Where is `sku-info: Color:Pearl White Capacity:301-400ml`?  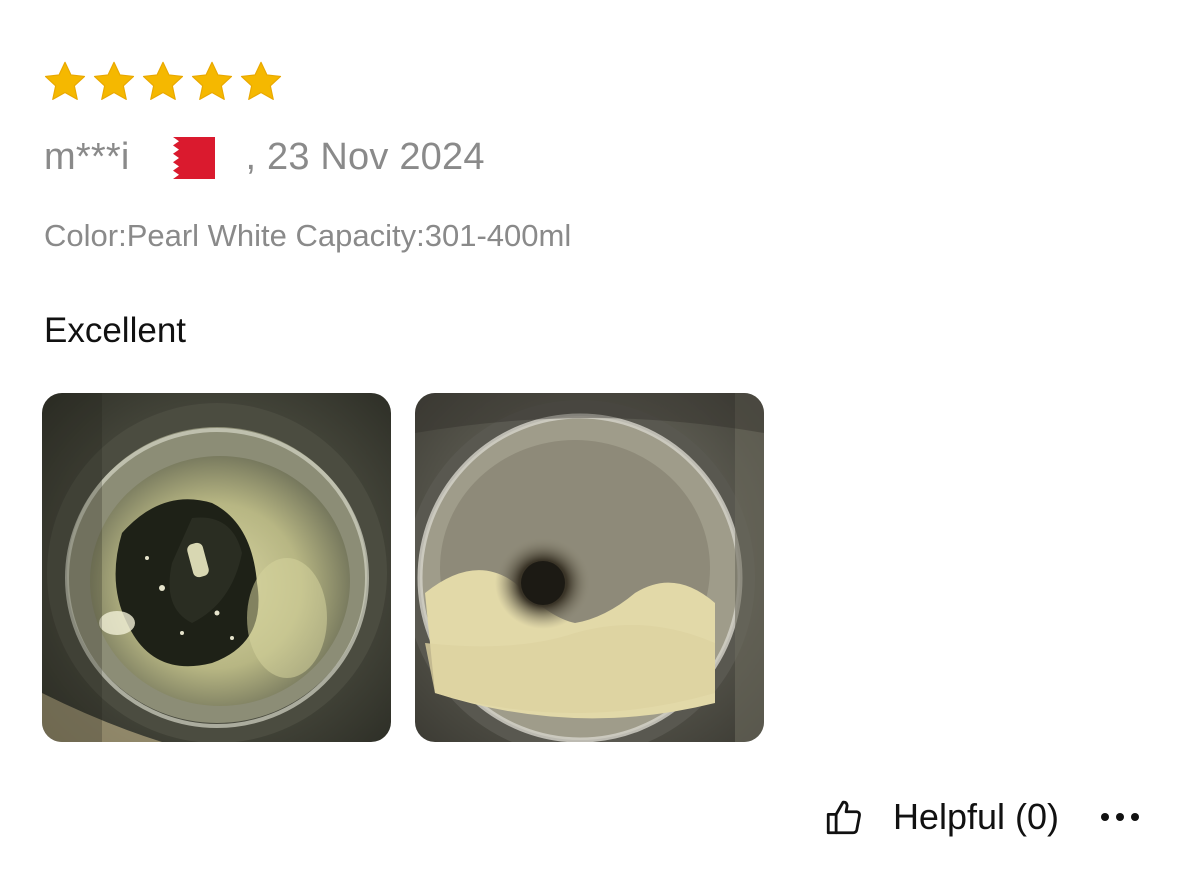 sku-info: Color:Pearl White Capacity:301-400ml is located at coordinates (308, 235).